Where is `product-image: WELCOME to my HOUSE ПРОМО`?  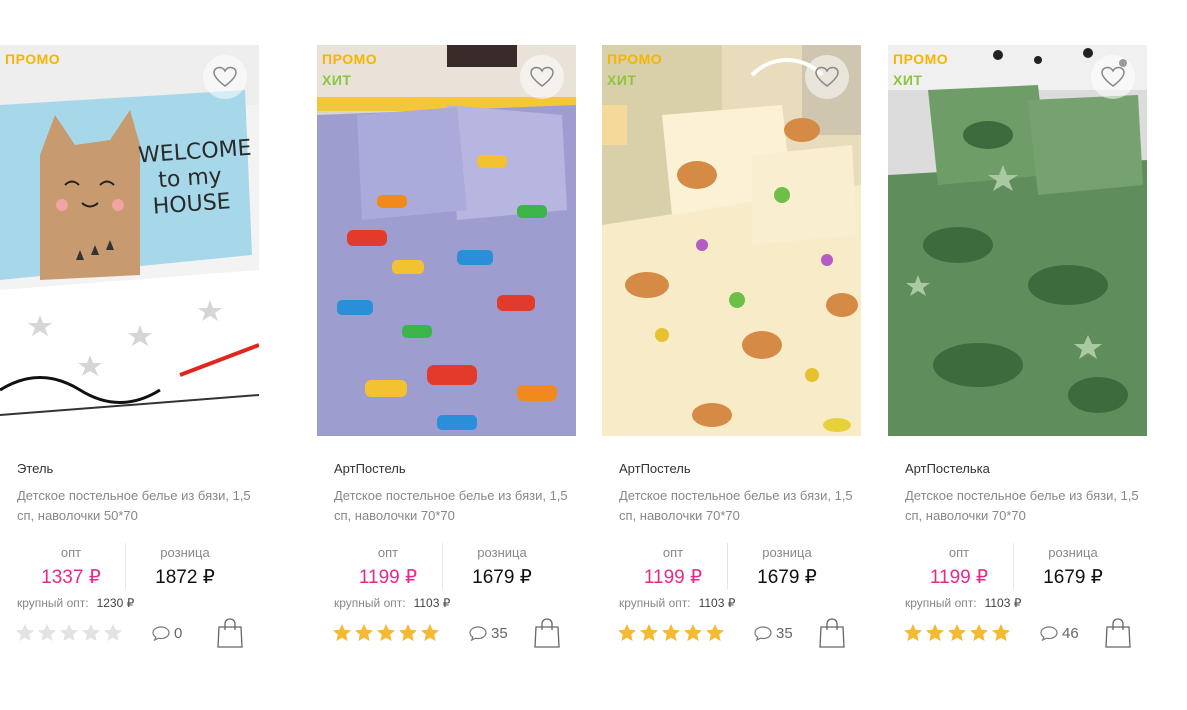 product-image: WELCOME to my HOUSE ПРОМО is located at coordinates (129, 240).